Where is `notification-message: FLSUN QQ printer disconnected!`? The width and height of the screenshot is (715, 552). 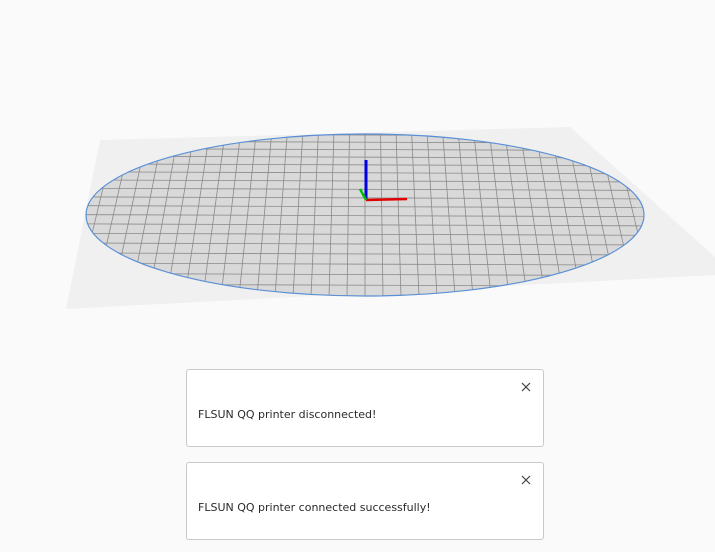
notification-message: FLSUN QQ printer disconnected! is located at coordinates (287, 414).